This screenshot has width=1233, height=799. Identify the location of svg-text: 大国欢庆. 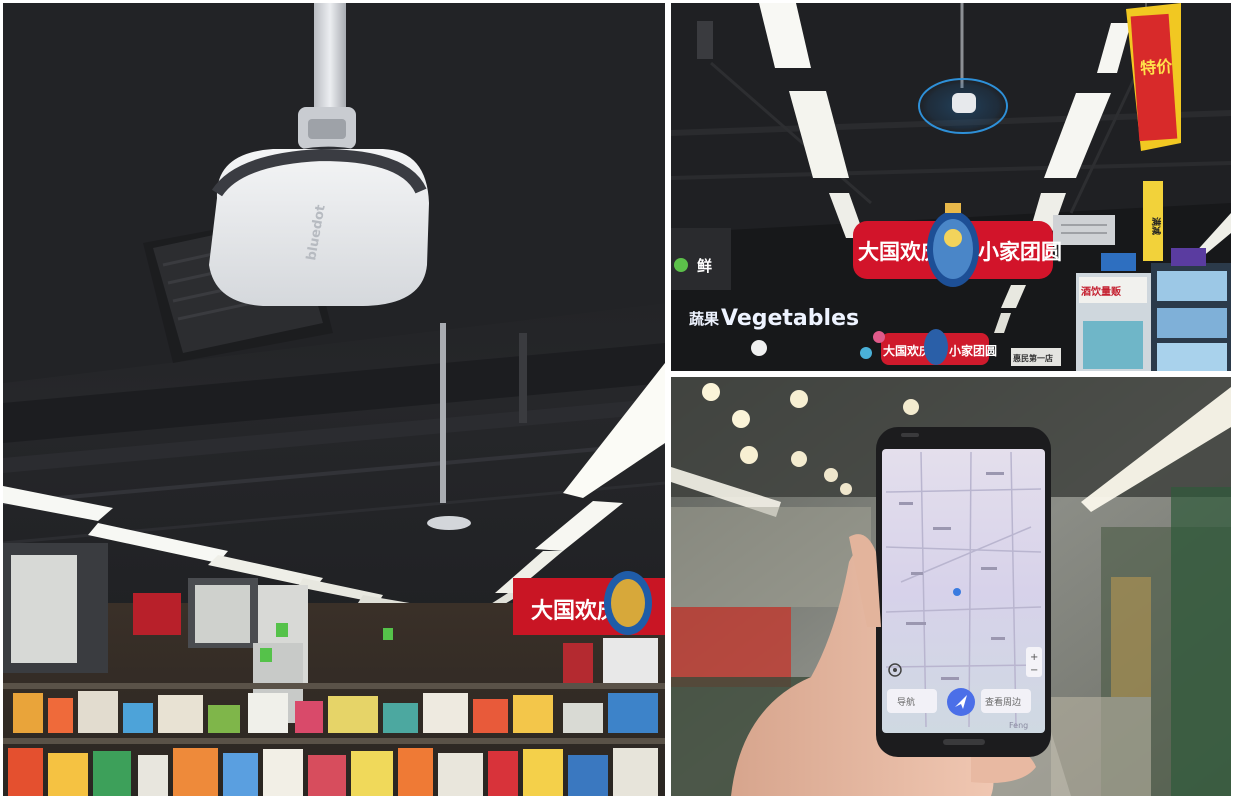
(907, 350).